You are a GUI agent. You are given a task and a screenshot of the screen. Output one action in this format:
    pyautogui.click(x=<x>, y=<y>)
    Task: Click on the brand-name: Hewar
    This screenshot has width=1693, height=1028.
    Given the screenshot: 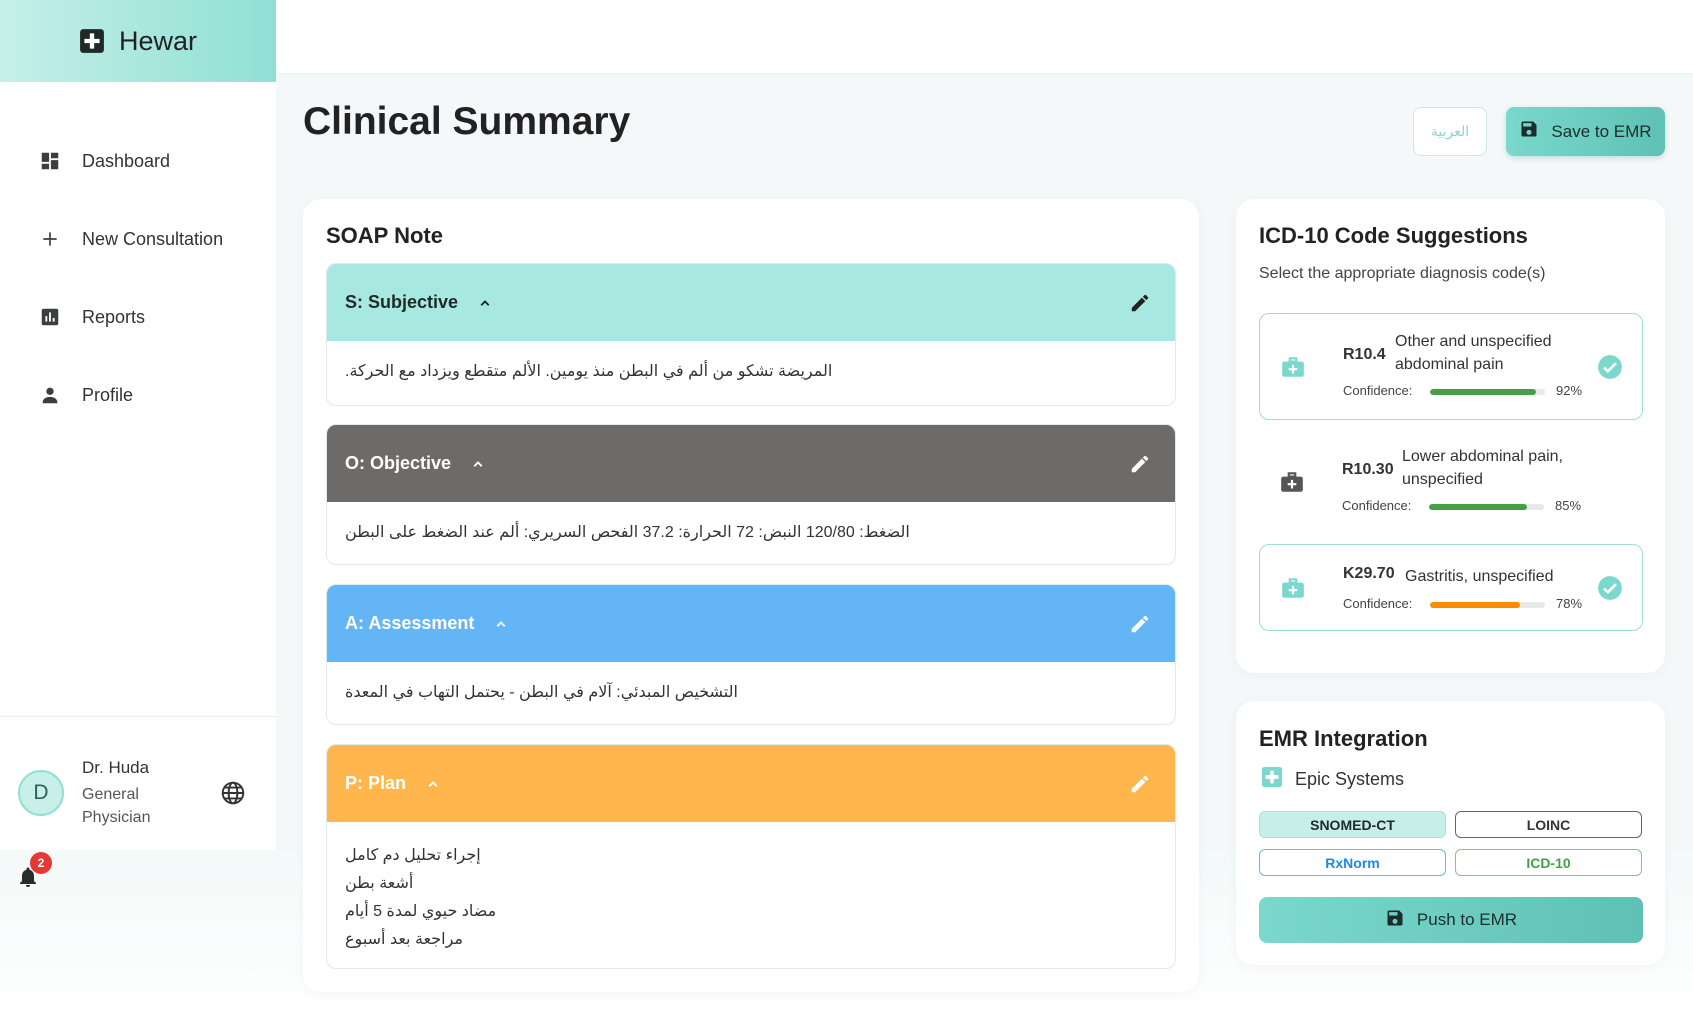 What is the action you would take?
    pyautogui.click(x=158, y=40)
    